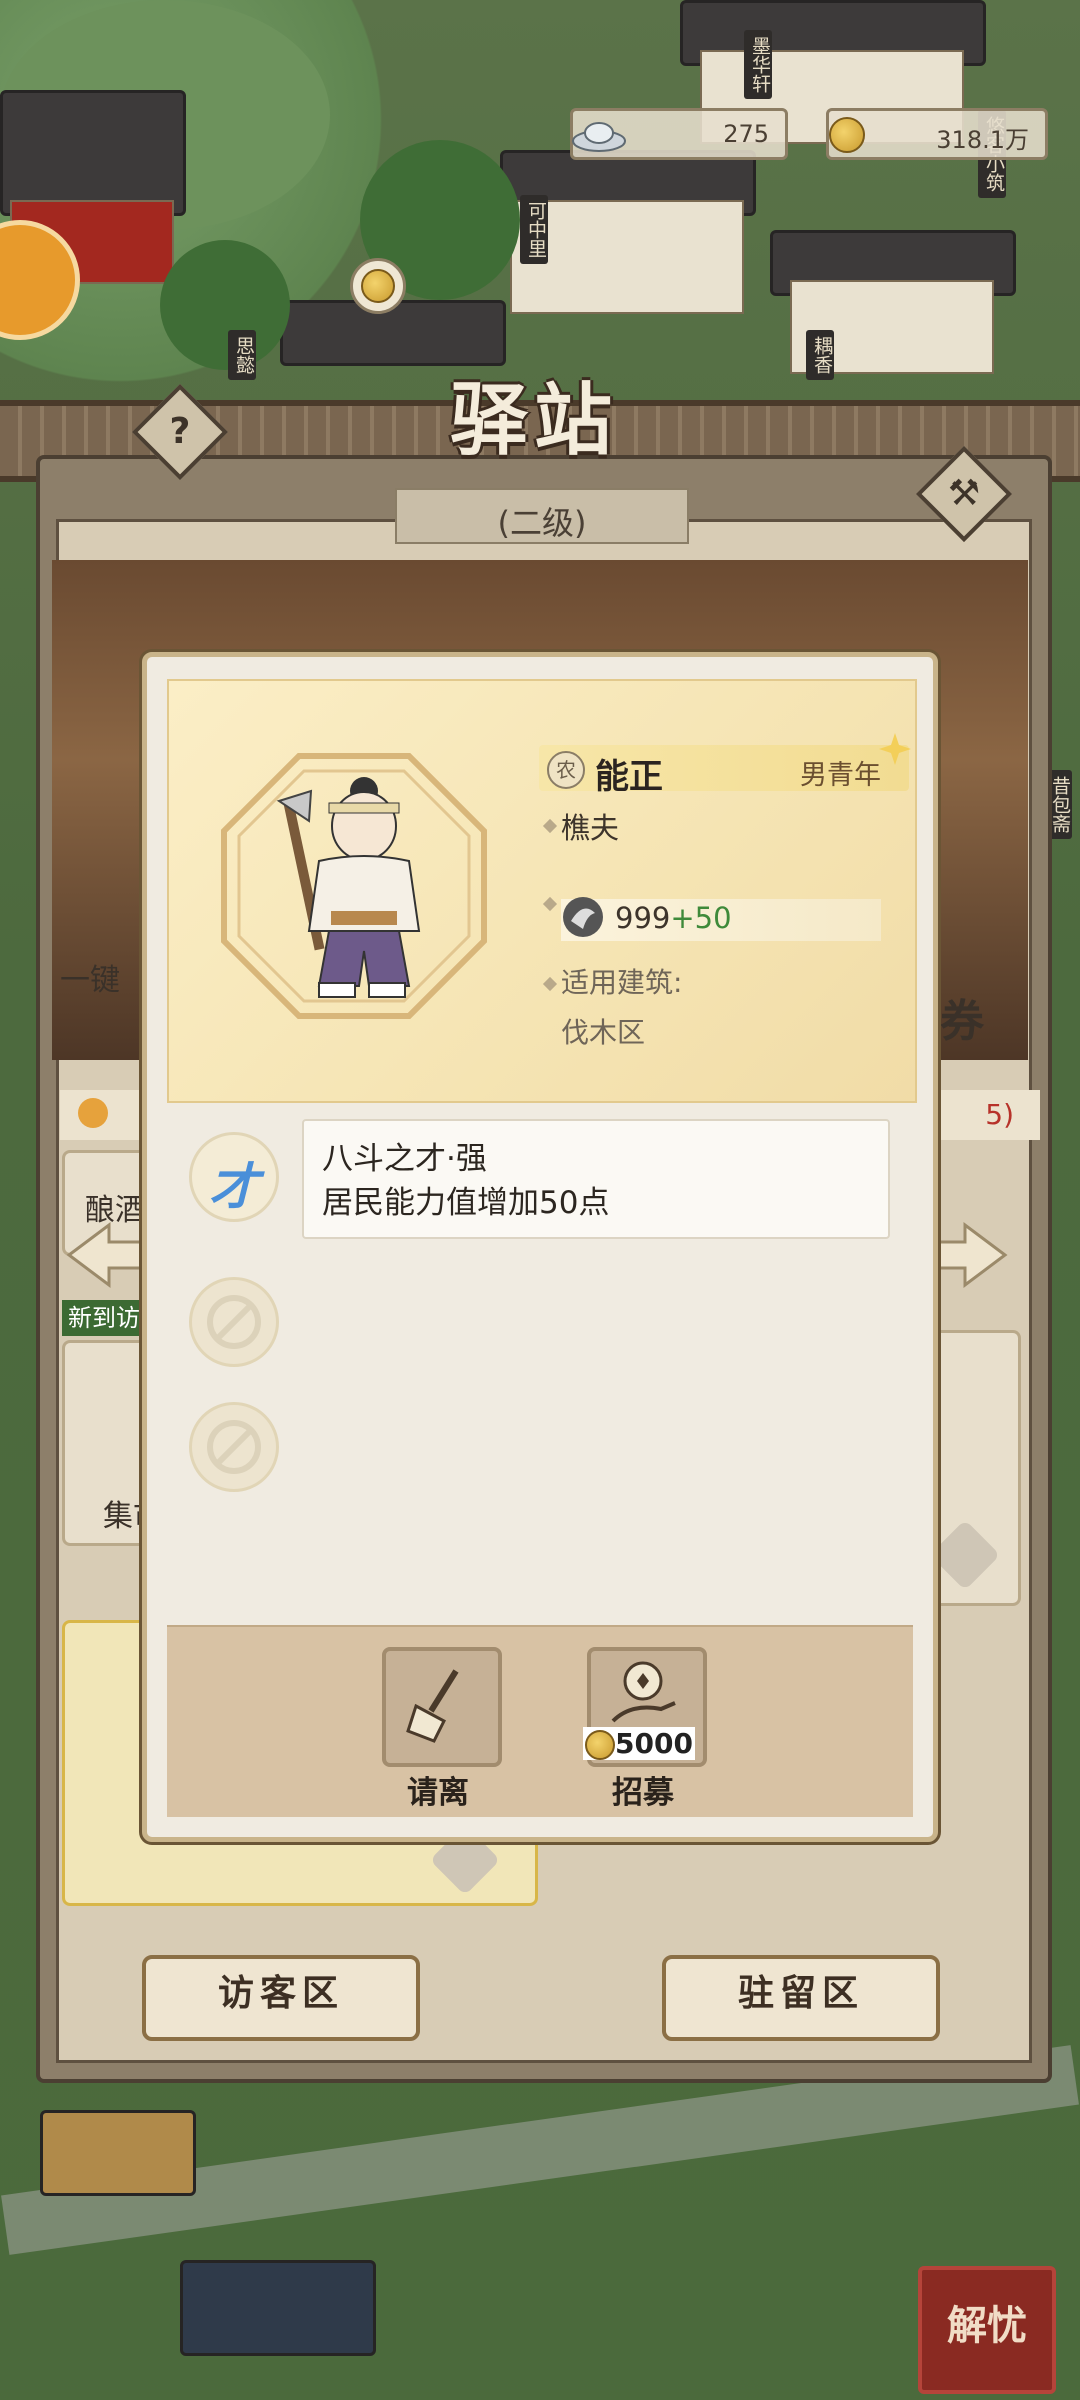  Describe the element at coordinates (987, 2330) in the screenshot. I see `worry-relief-button: 解忧` at that location.